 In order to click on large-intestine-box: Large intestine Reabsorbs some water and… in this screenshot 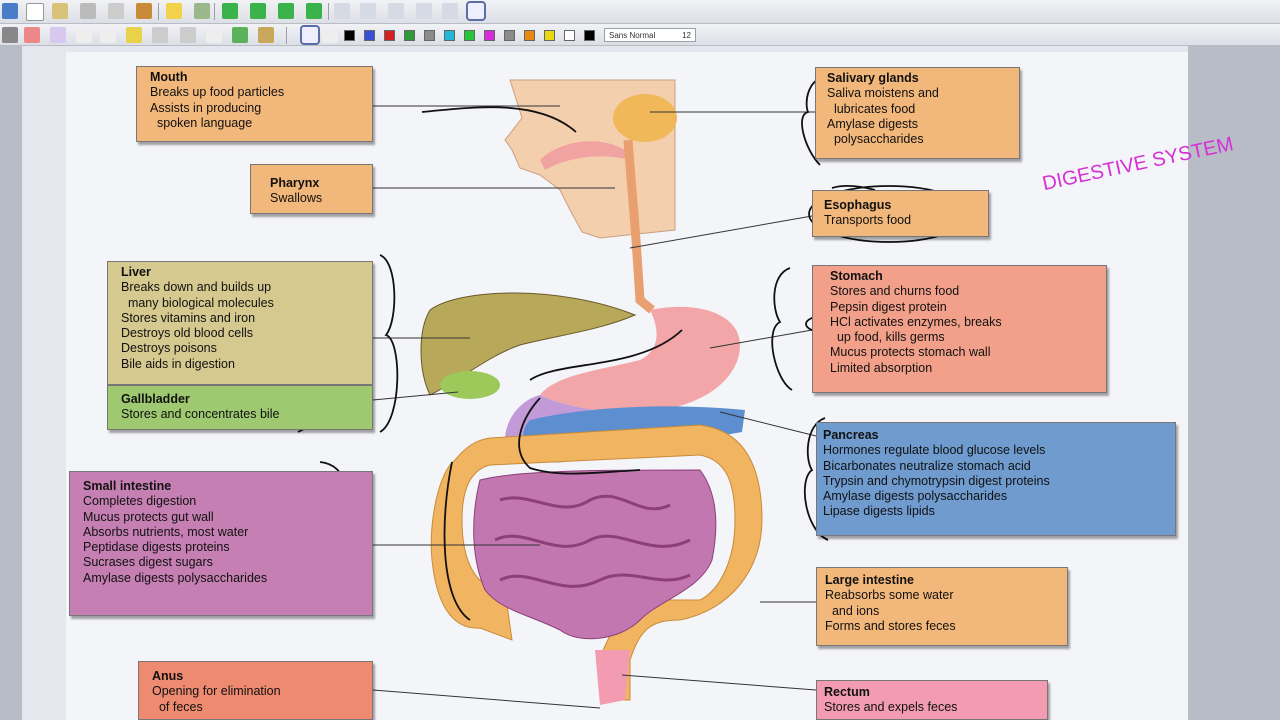, I will do `click(942, 606)`.